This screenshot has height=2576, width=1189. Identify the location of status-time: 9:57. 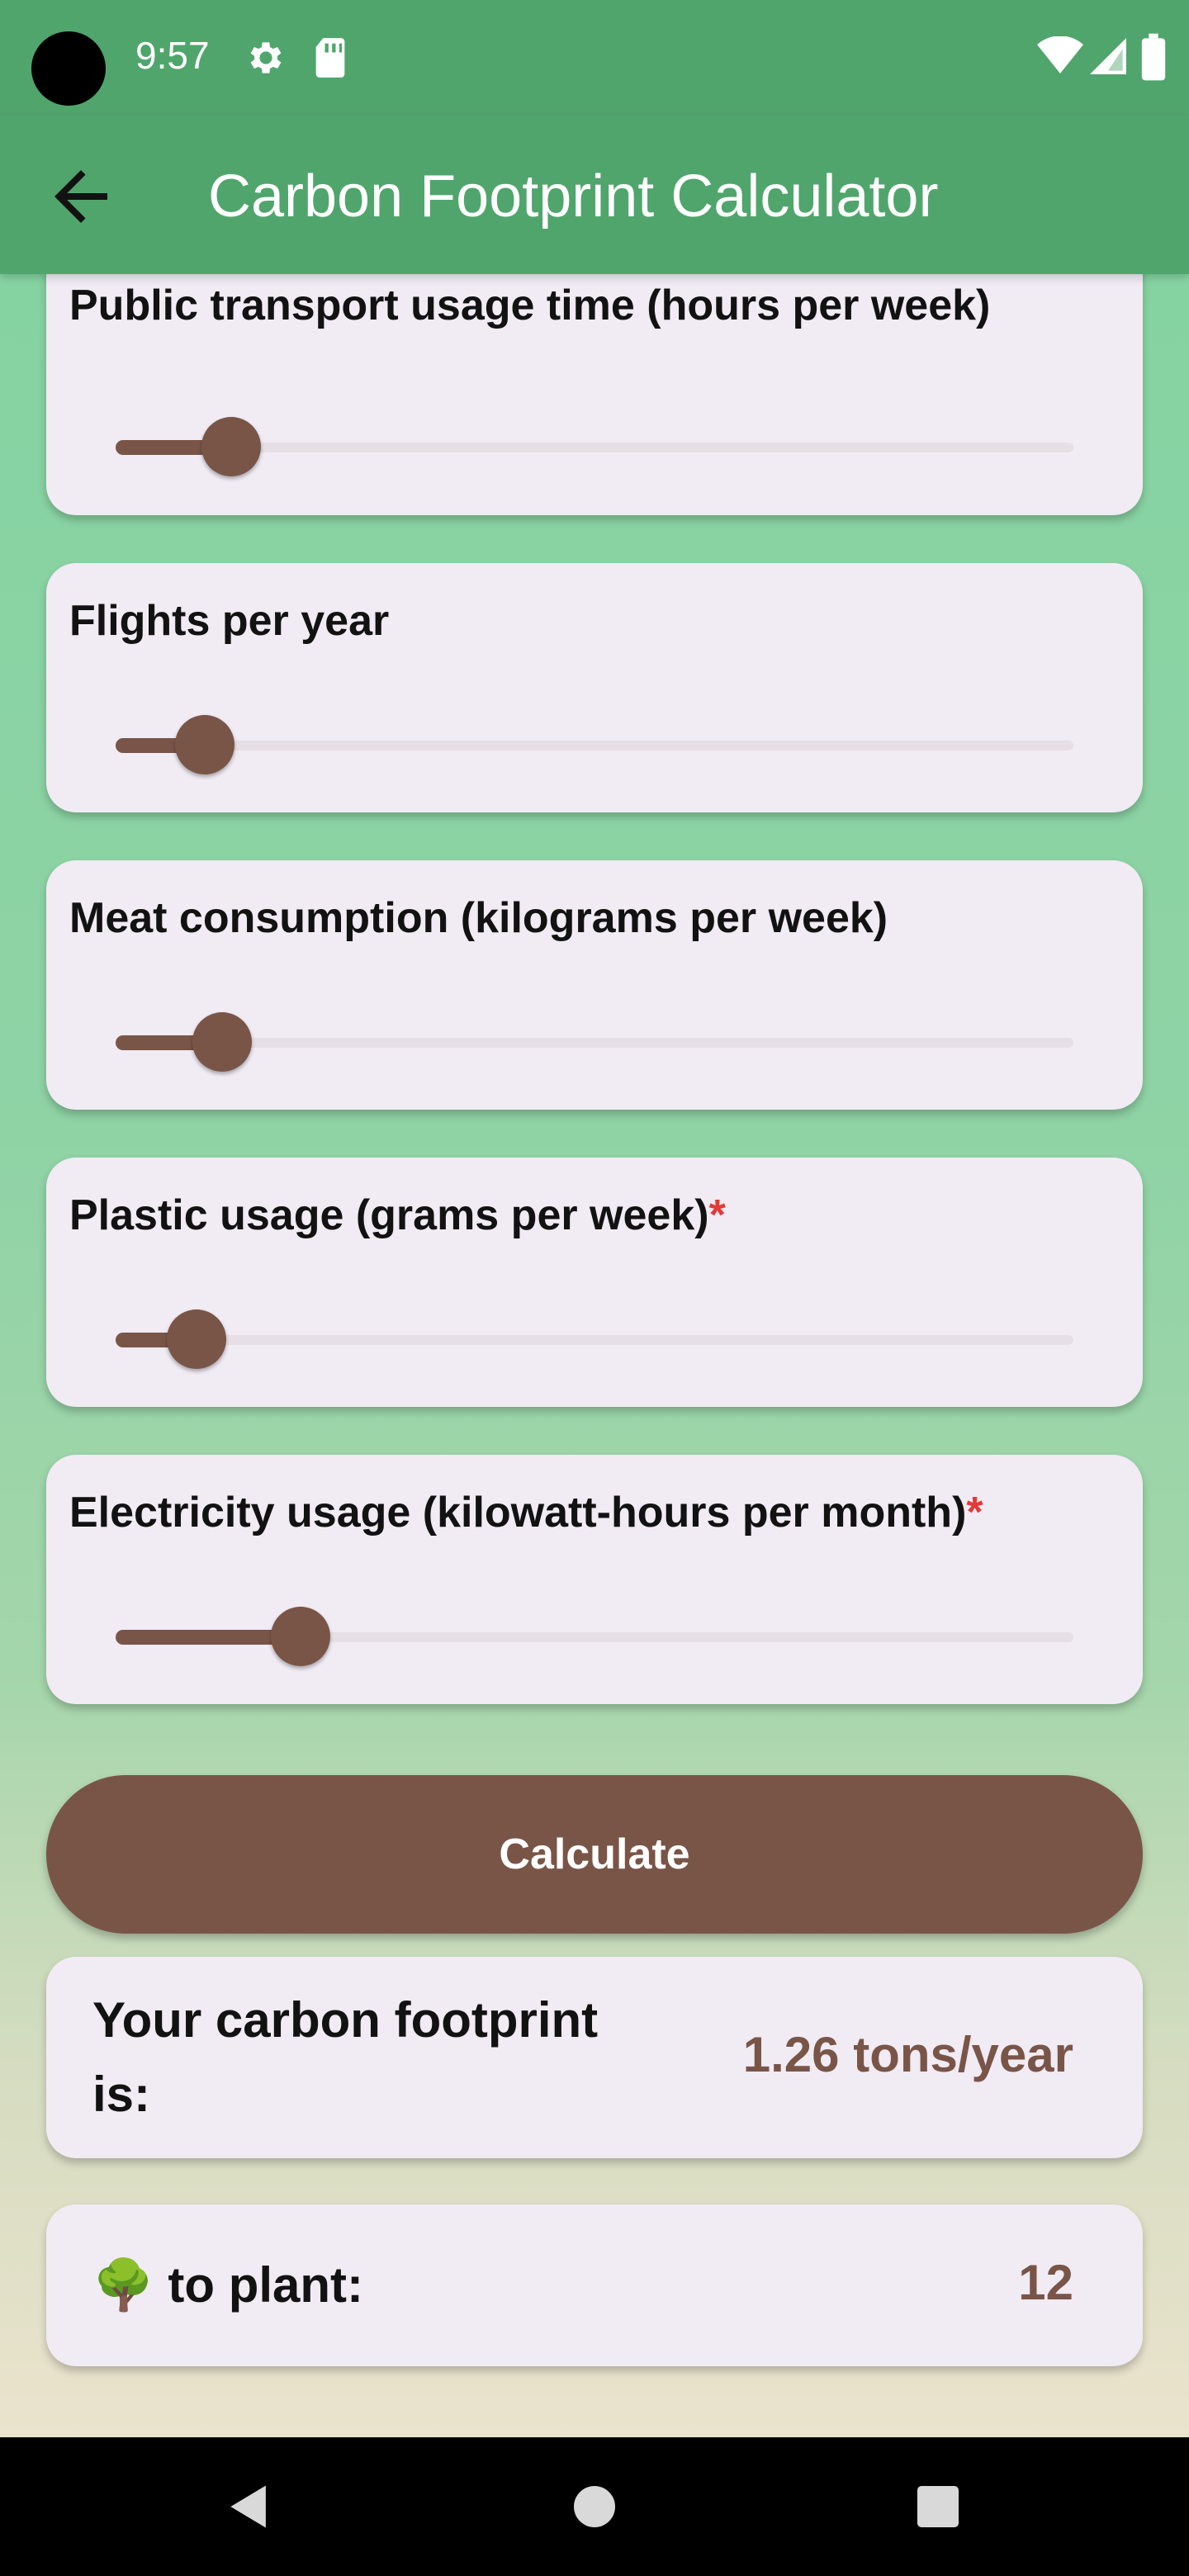
(172, 55).